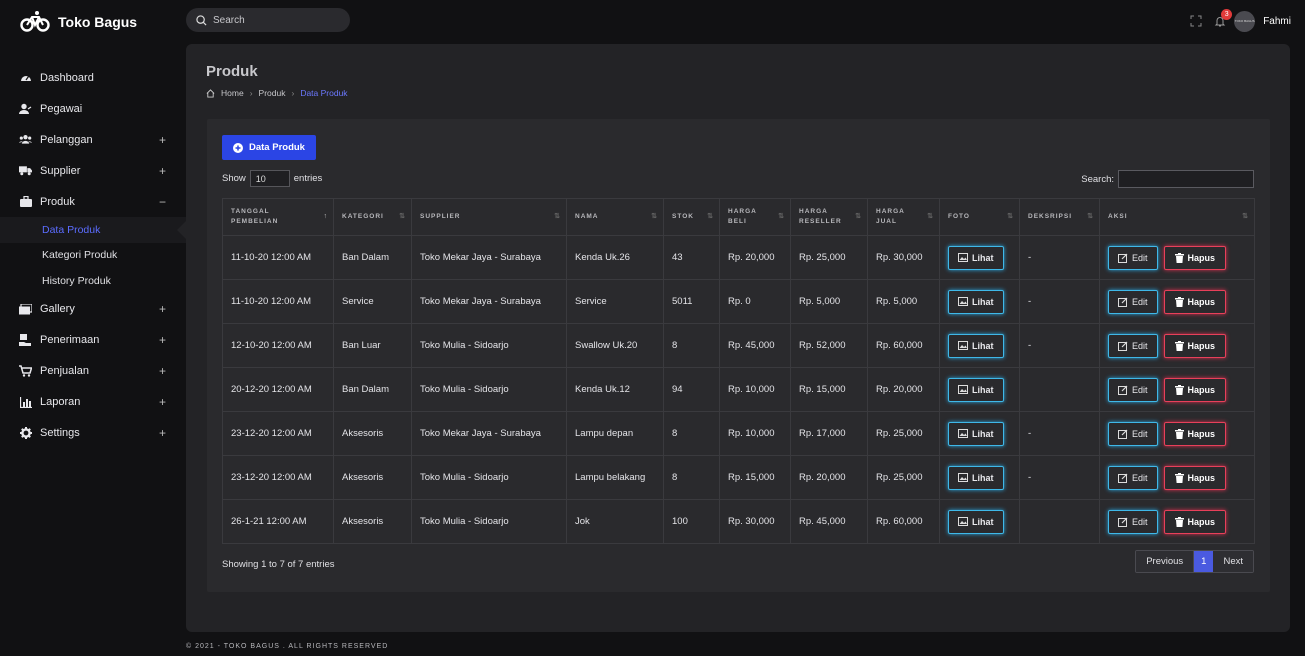 The height and width of the screenshot is (656, 1305). I want to click on column-header: DEKSRIPSI ⇅, so click(1059, 217).